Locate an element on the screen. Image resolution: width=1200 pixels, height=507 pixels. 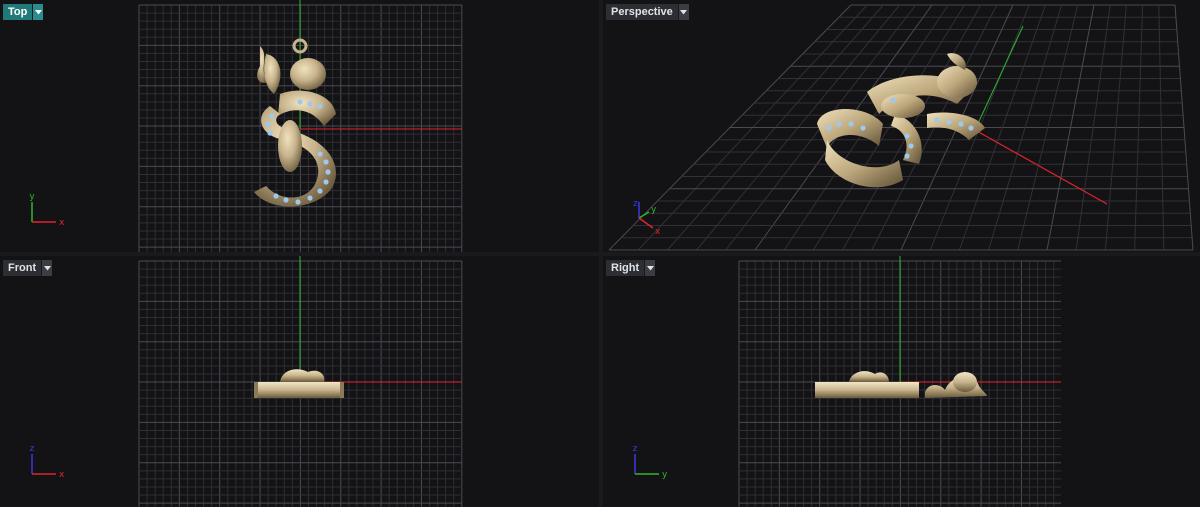
pendant-model-front is located at coordinates (300, 383).